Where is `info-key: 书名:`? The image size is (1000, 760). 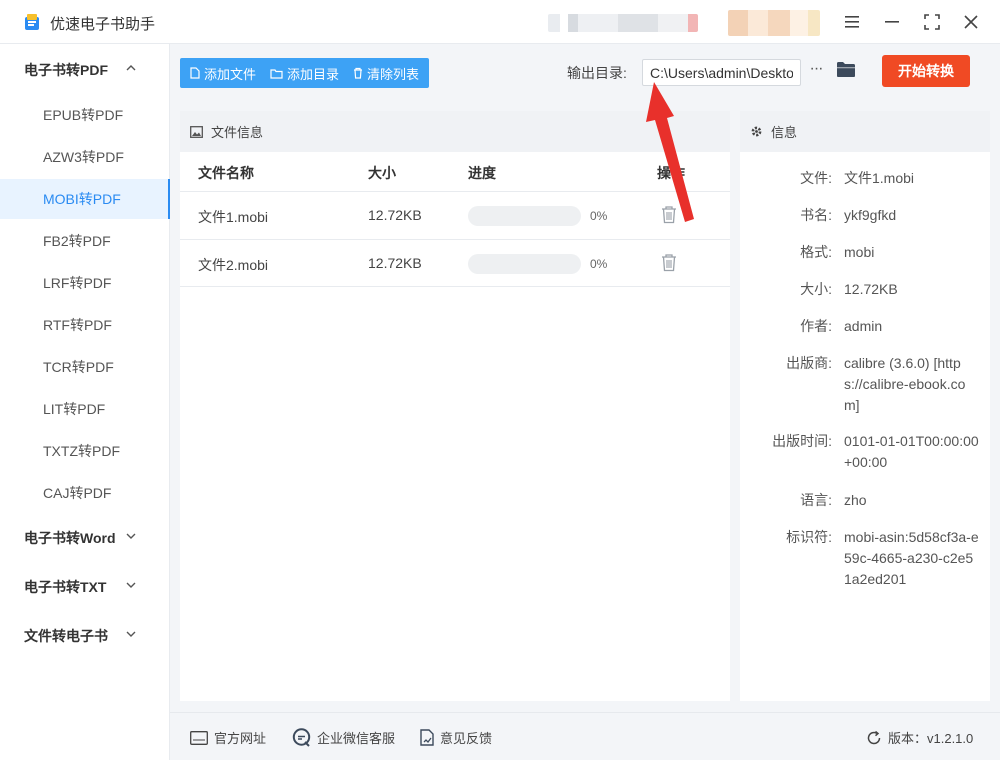
info-key: 书名: is located at coordinates (816, 215).